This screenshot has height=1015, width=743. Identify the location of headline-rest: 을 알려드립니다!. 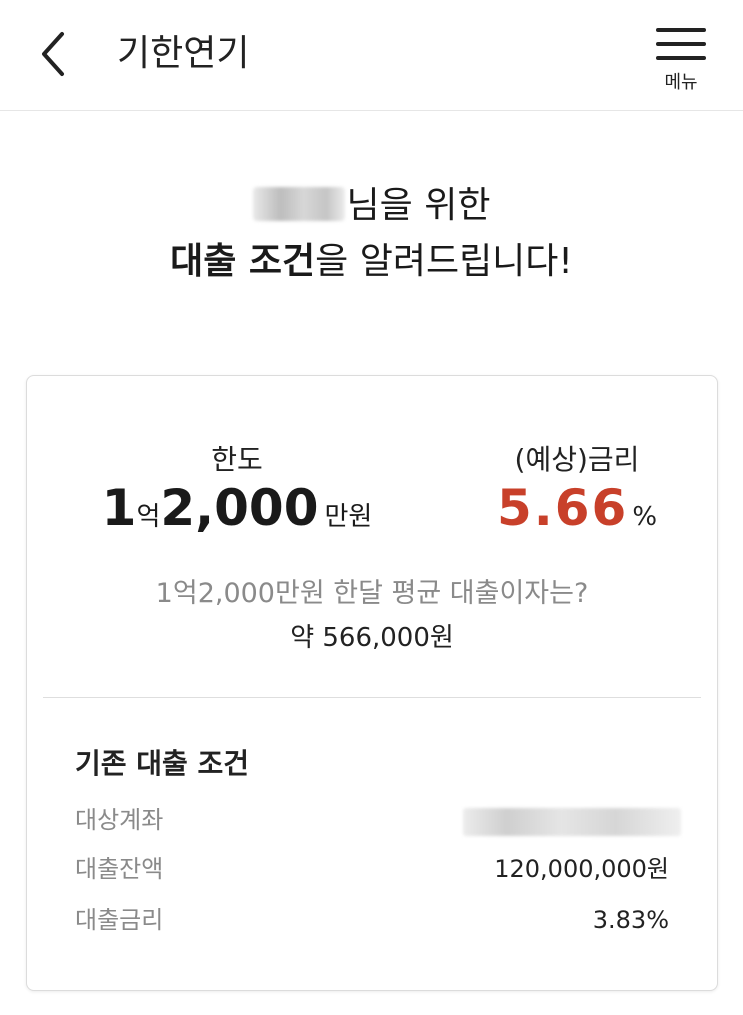
(444, 261).